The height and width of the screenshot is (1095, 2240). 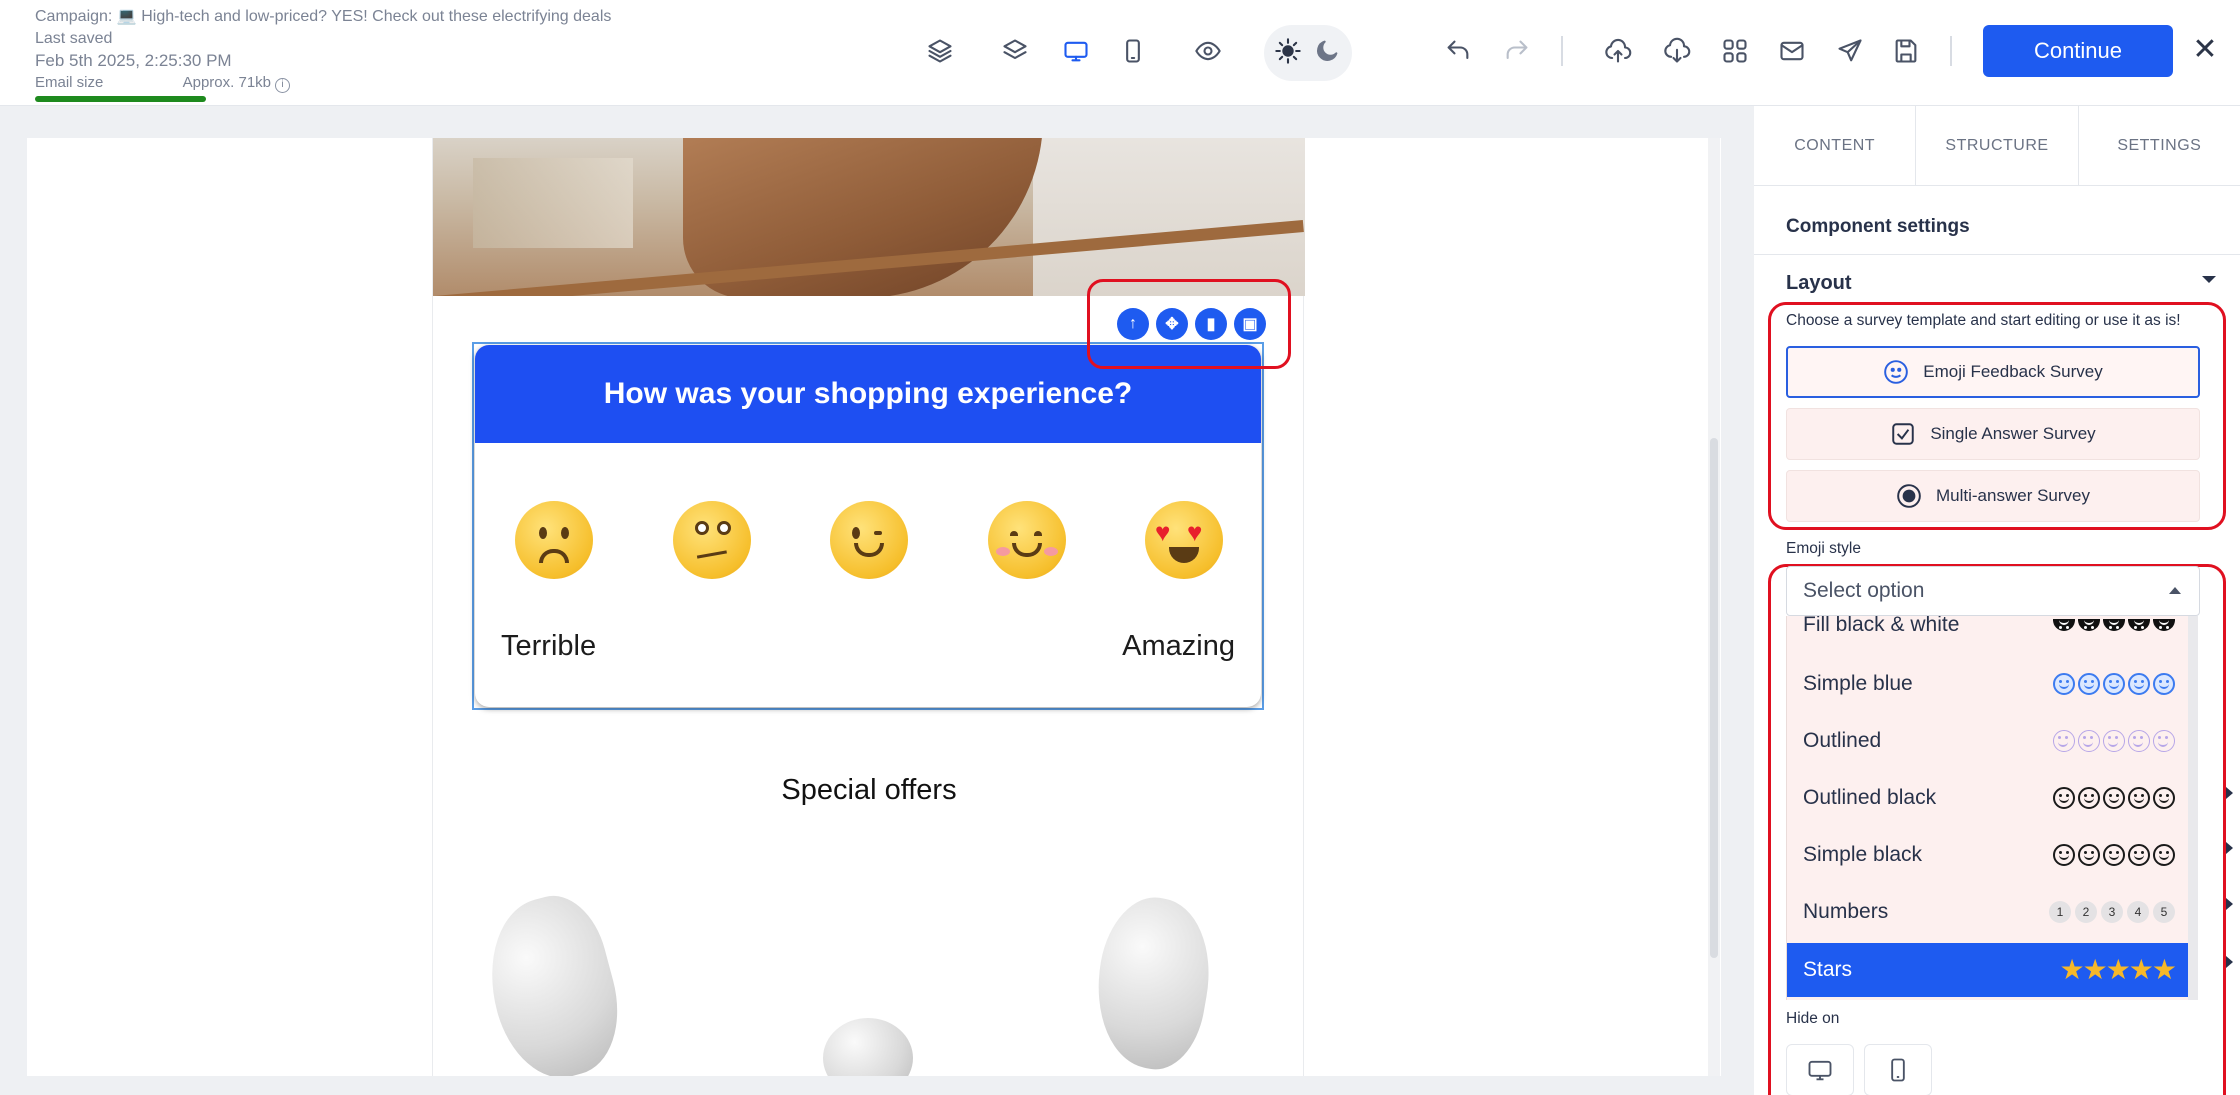 What do you see at coordinates (1997, 254) in the screenshot?
I see `section-divider` at bounding box center [1997, 254].